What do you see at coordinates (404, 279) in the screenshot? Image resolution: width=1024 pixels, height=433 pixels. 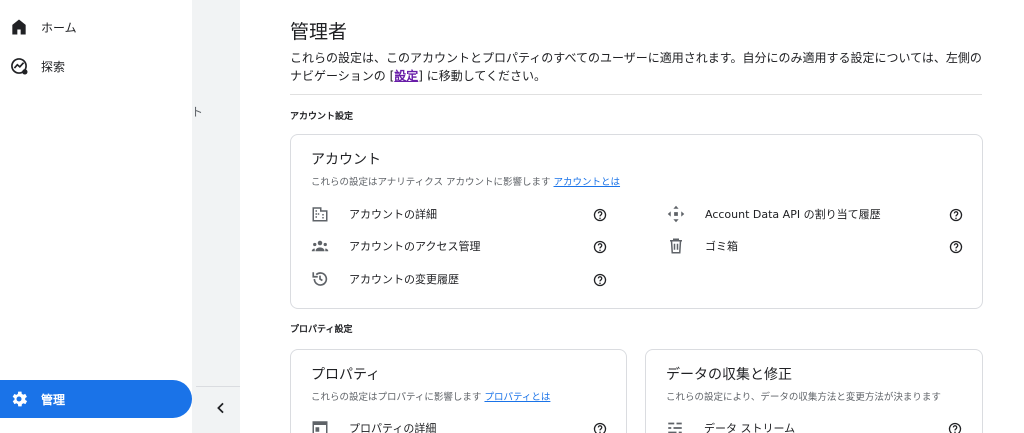 I see `item-label: アカウントの変更履歴` at bounding box center [404, 279].